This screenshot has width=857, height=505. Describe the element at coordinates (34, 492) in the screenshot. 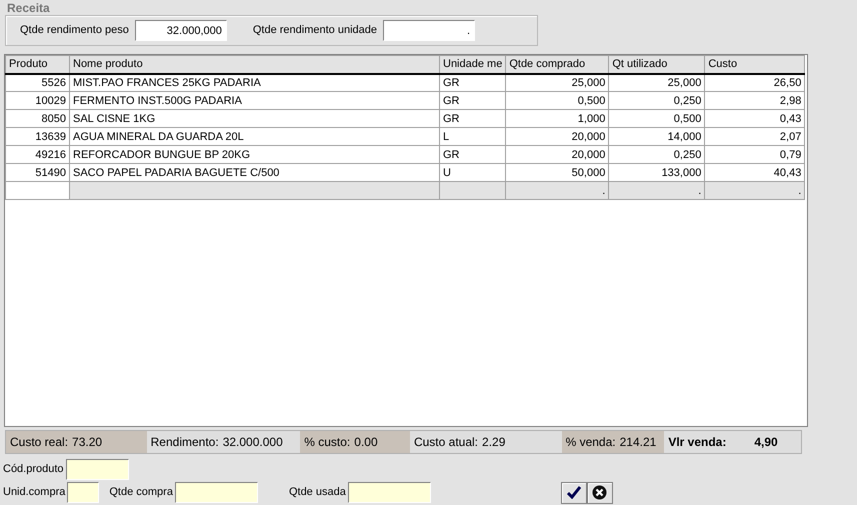

I see `field-label: Unid.compra` at that location.